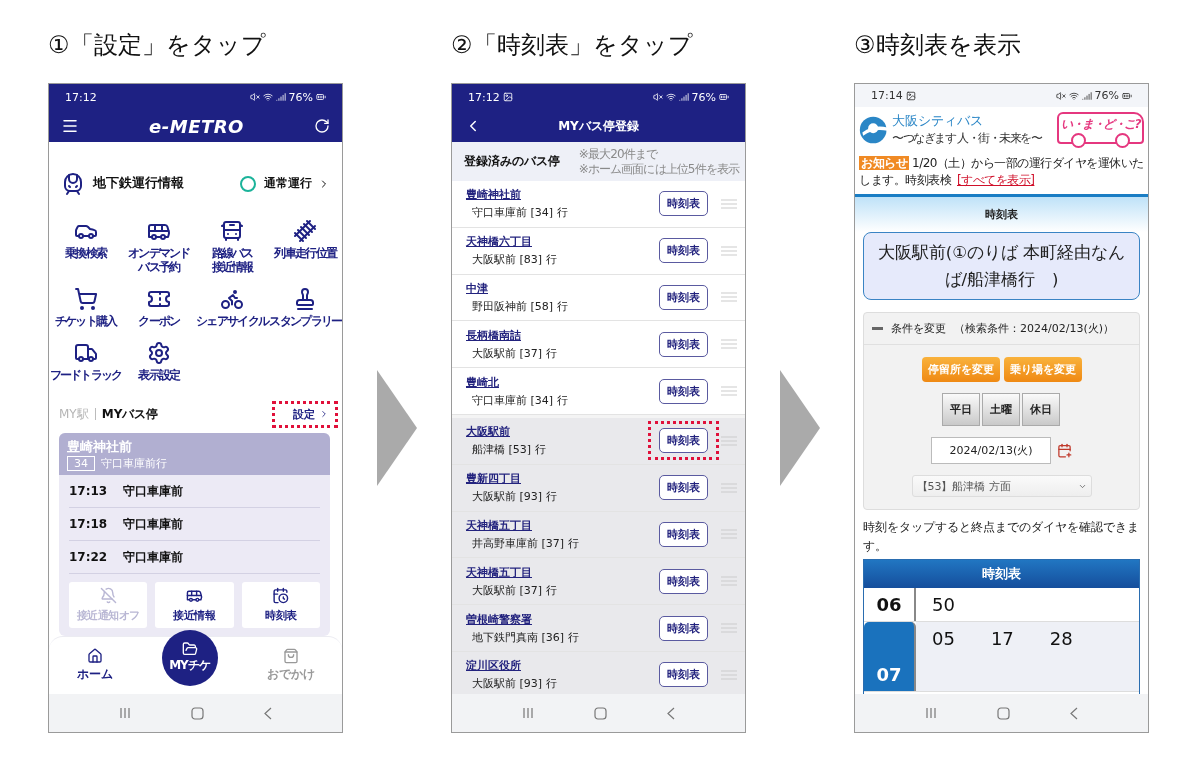 Image resolution: width=1200 pixels, height=773 pixels. Describe the element at coordinates (493, 479) in the screenshot. I see `stop-name-link: 豊新四丁目` at that location.